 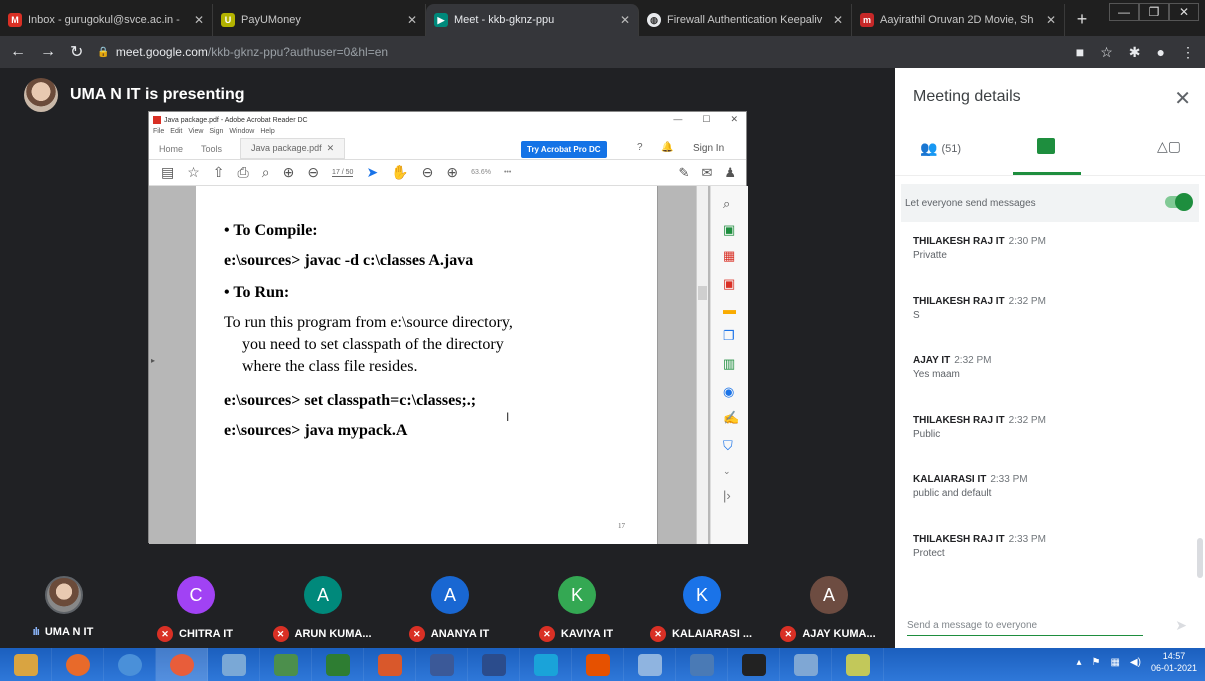 I want to click on scroll-thumb, so click(x=702, y=293).